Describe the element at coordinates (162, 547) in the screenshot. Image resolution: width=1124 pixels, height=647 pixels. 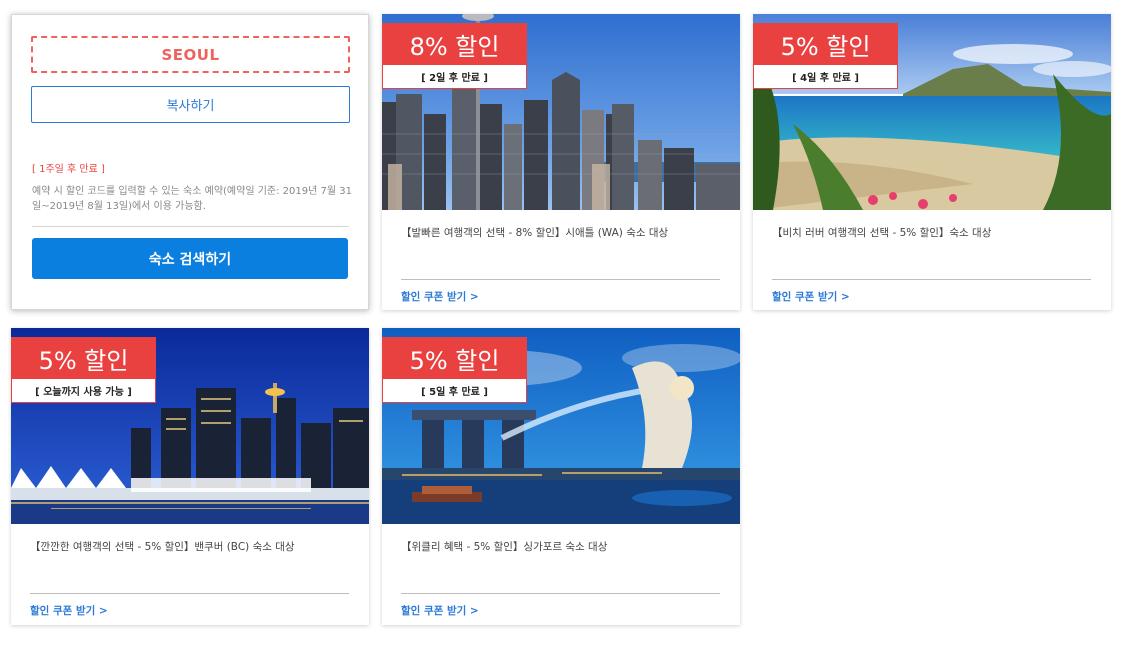
I see `deal-title: 【깐깐한 여행객의 선택 - 5% 할인】밴쿠버 (BC) 숙소 대상` at that location.